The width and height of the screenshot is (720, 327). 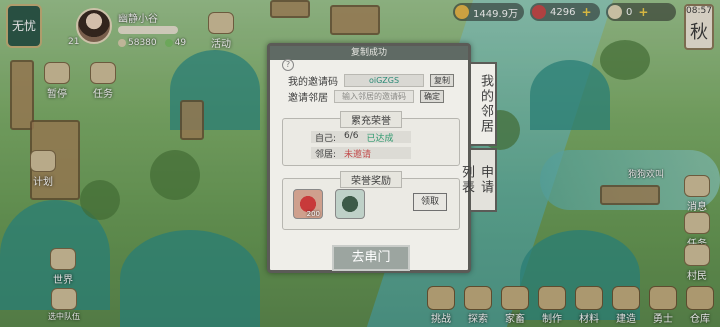 What do you see at coordinates (288, 65) in the screenshot?
I see `help-icon: ?` at bounding box center [288, 65].